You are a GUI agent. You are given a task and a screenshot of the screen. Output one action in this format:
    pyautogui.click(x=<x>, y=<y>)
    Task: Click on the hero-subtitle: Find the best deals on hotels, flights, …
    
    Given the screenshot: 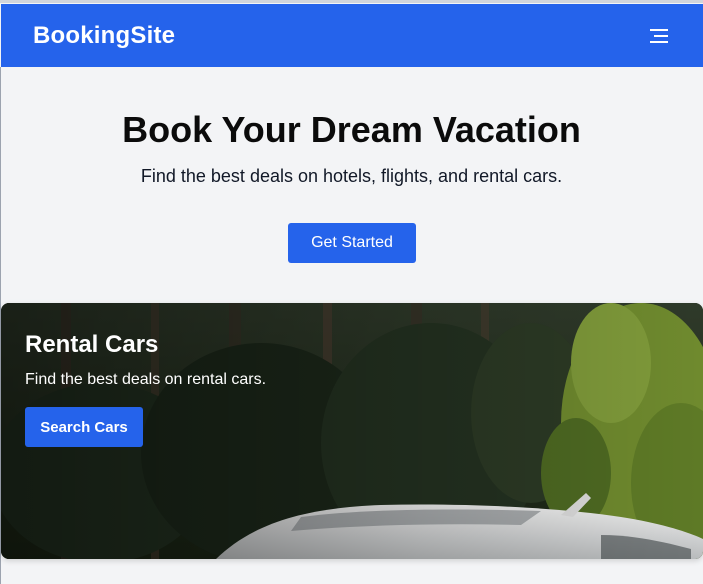 What is the action you would take?
    pyautogui.click(x=351, y=176)
    